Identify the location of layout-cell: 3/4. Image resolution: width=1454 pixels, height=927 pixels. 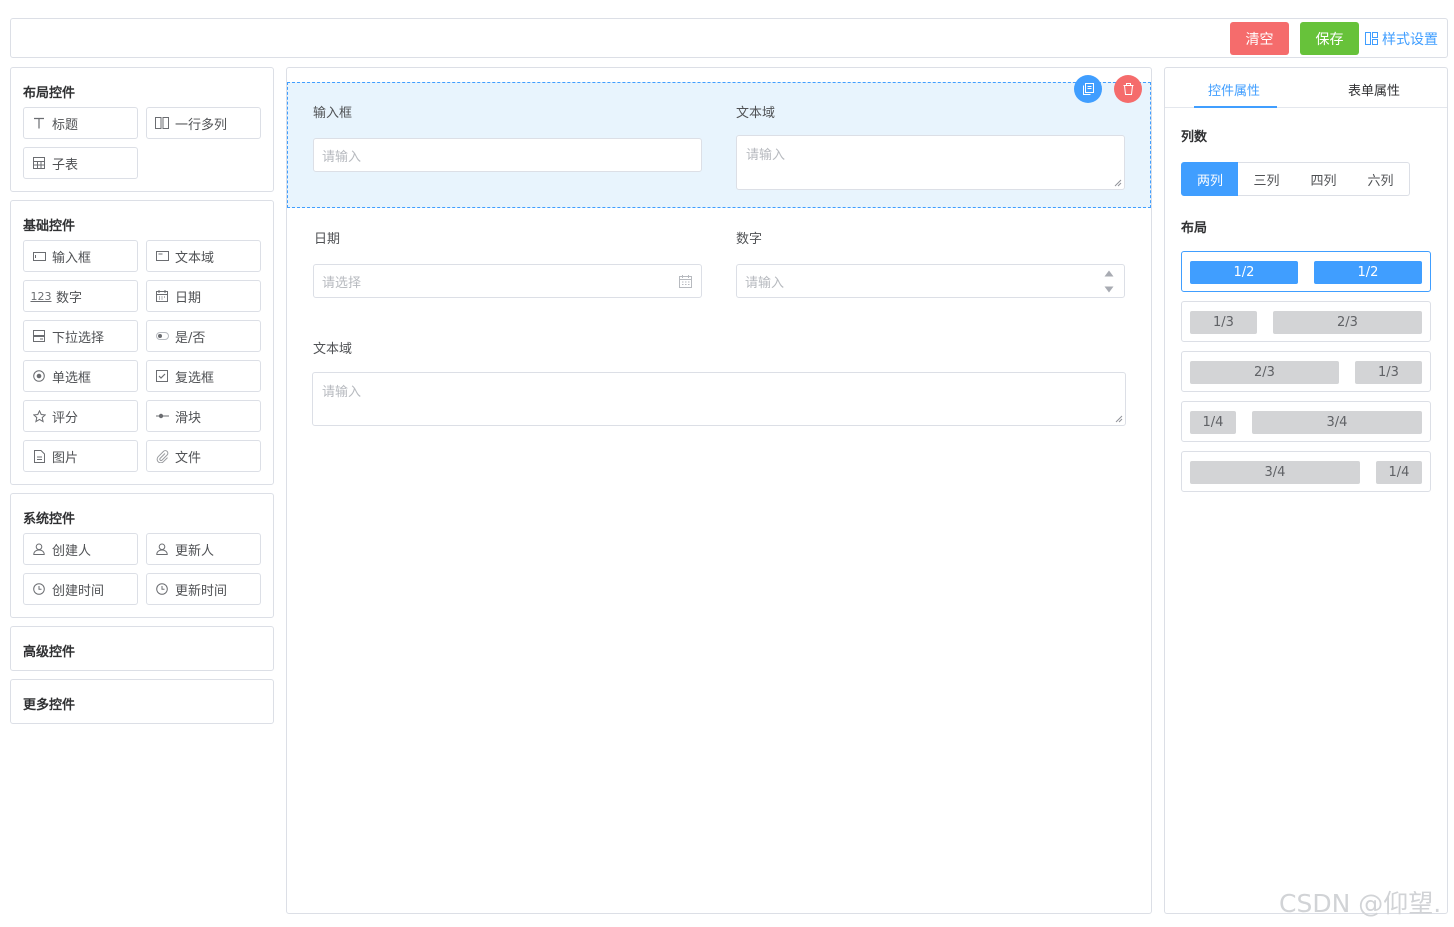
(1275, 472).